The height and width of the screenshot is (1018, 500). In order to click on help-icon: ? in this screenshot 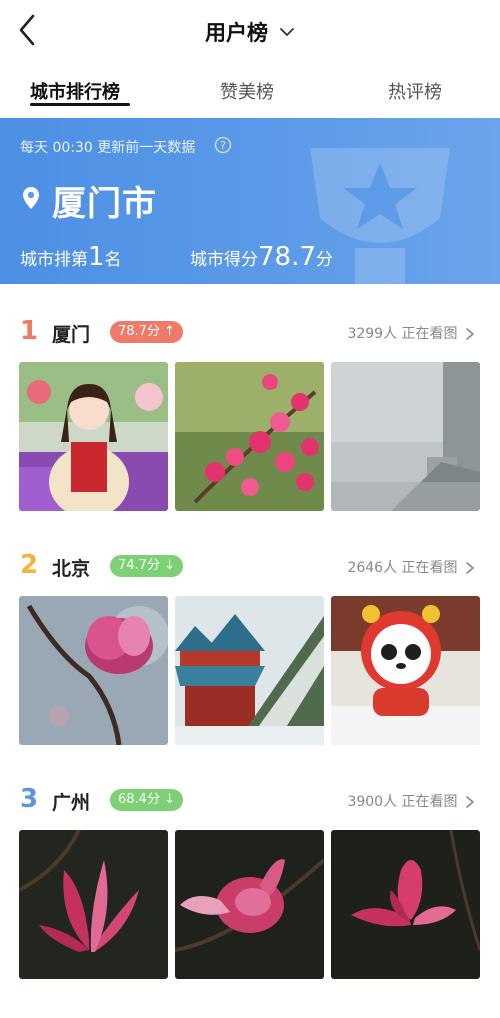, I will do `click(223, 145)`.